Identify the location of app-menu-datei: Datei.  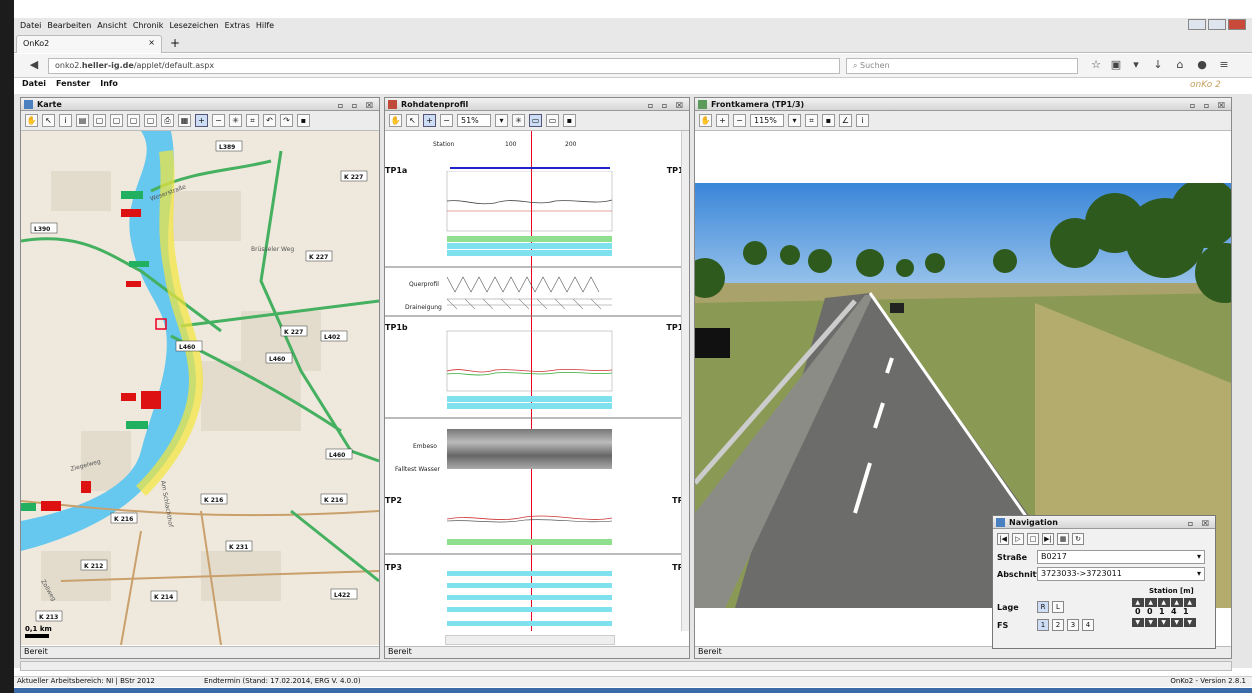
(34, 86).